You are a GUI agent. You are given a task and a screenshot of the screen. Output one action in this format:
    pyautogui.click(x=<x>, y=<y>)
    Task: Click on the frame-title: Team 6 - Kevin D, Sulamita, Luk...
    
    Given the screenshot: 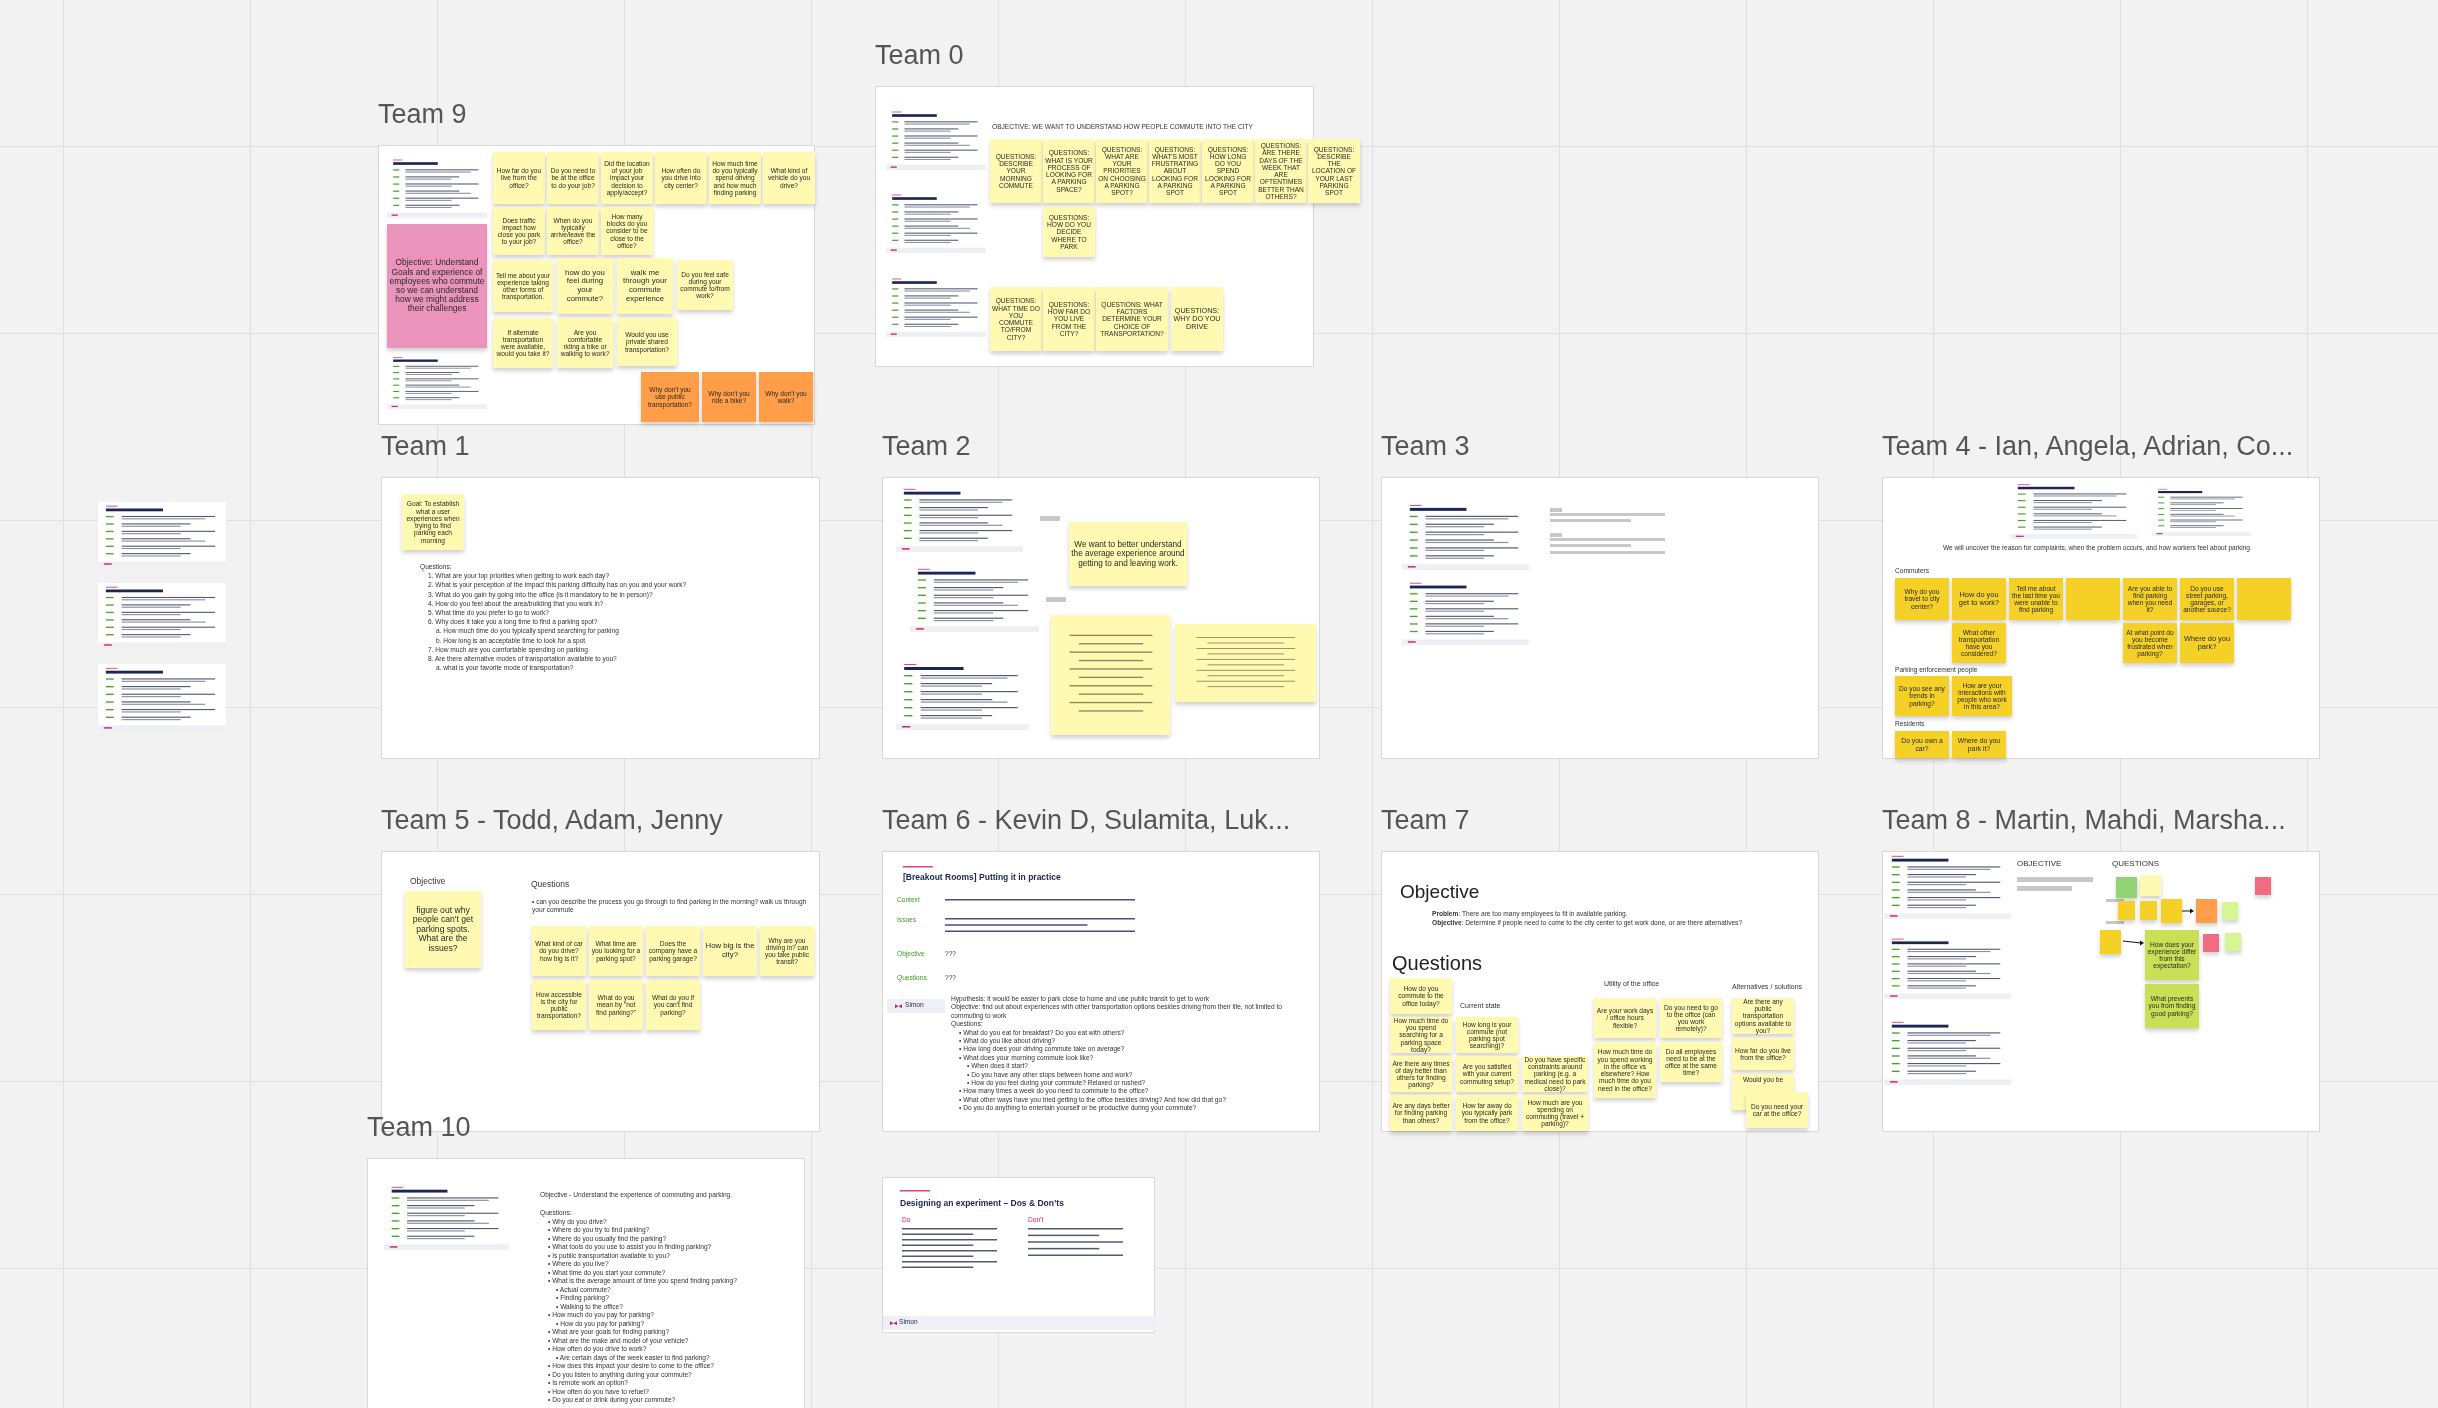 What is the action you would take?
    pyautogui.click(x=1086, y=820)
    